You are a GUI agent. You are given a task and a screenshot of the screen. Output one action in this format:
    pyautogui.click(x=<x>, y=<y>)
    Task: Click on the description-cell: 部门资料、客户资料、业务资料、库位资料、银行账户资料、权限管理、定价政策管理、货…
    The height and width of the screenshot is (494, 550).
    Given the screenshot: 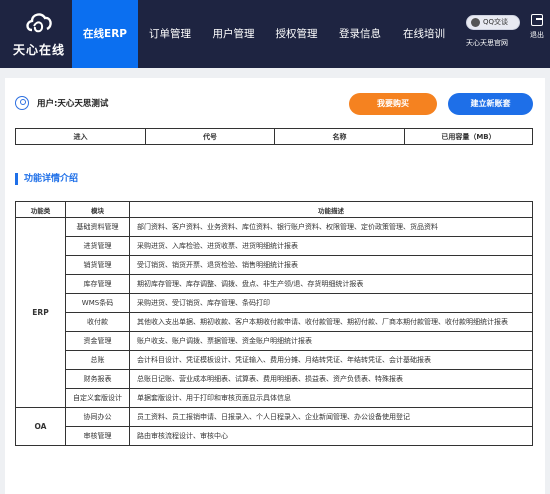 What is the action you would take?
    pyautogui.click(x=331, y=227)
    